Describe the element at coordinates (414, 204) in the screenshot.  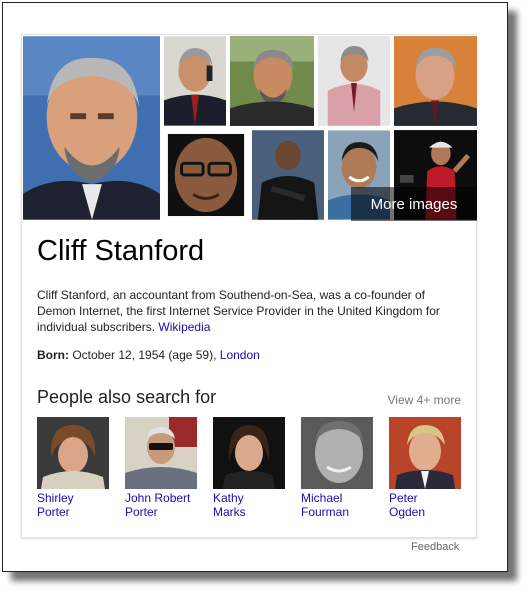
I see `more-images-button: More images` at that location.